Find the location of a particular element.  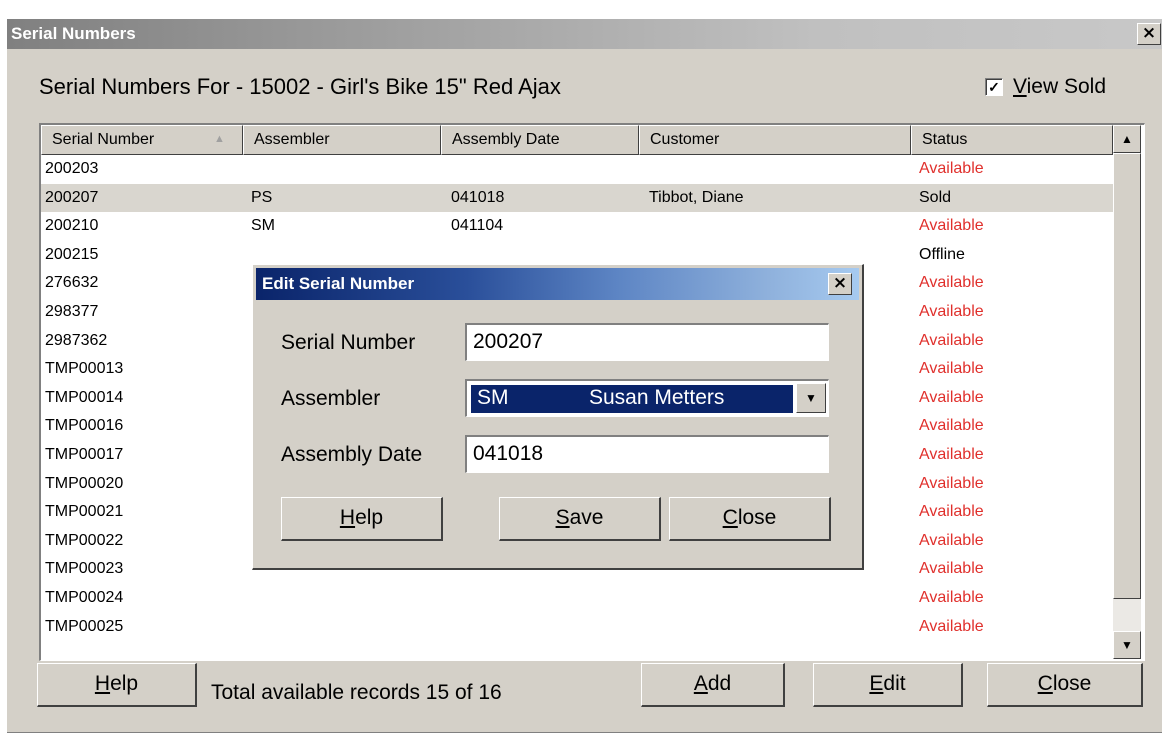

close-button: Close is located at coordinates (1065, 685).